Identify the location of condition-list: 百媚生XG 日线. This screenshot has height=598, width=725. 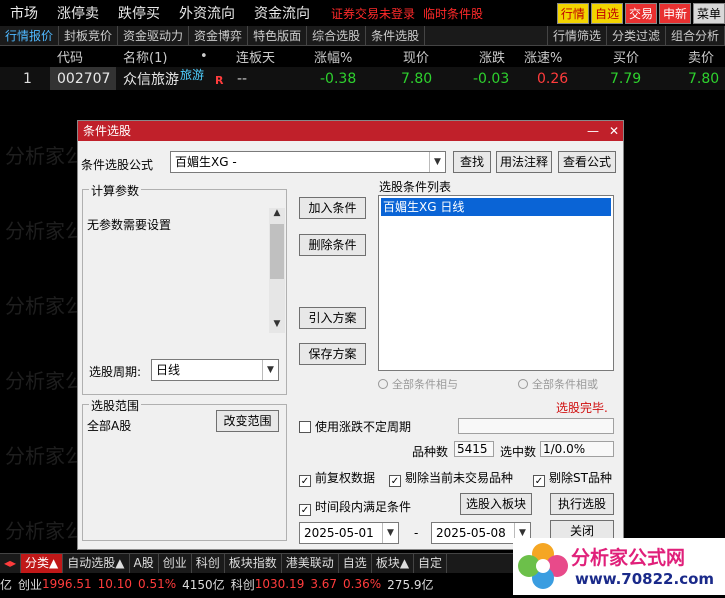
(496, 283).